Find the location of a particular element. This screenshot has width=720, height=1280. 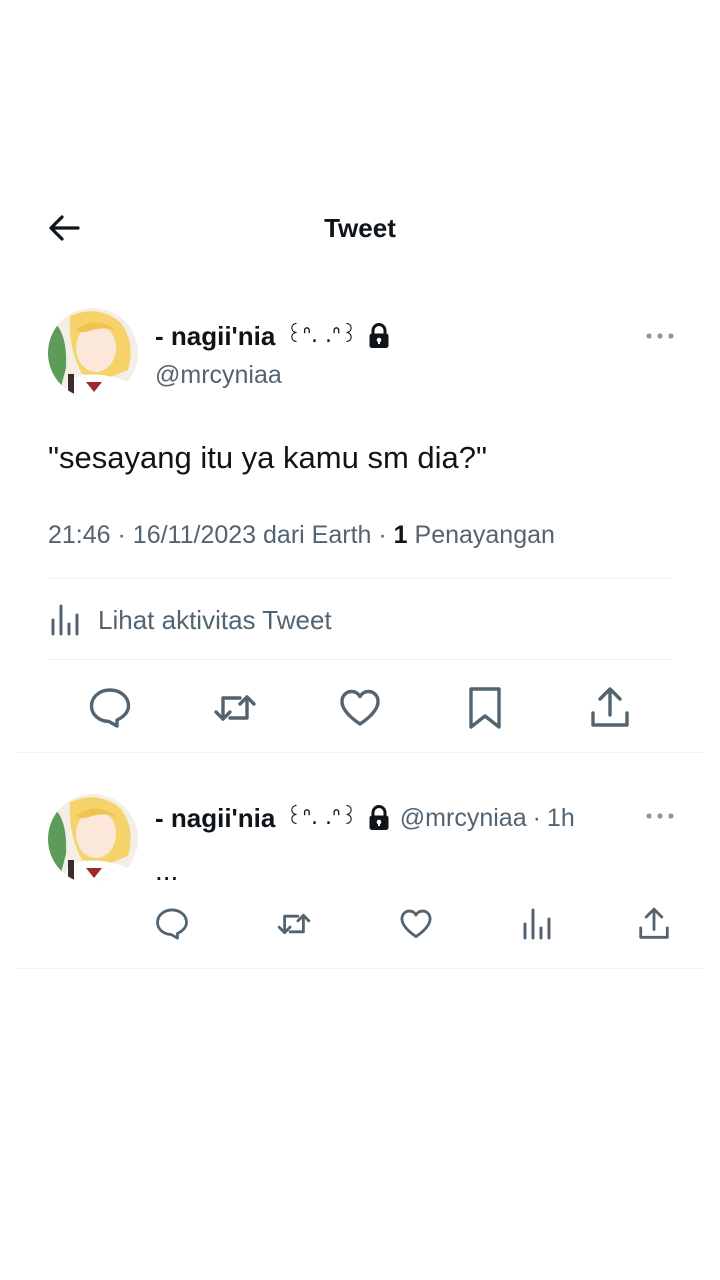

tweet-date: 16/11/2023 is located at coordinates (194, 535).